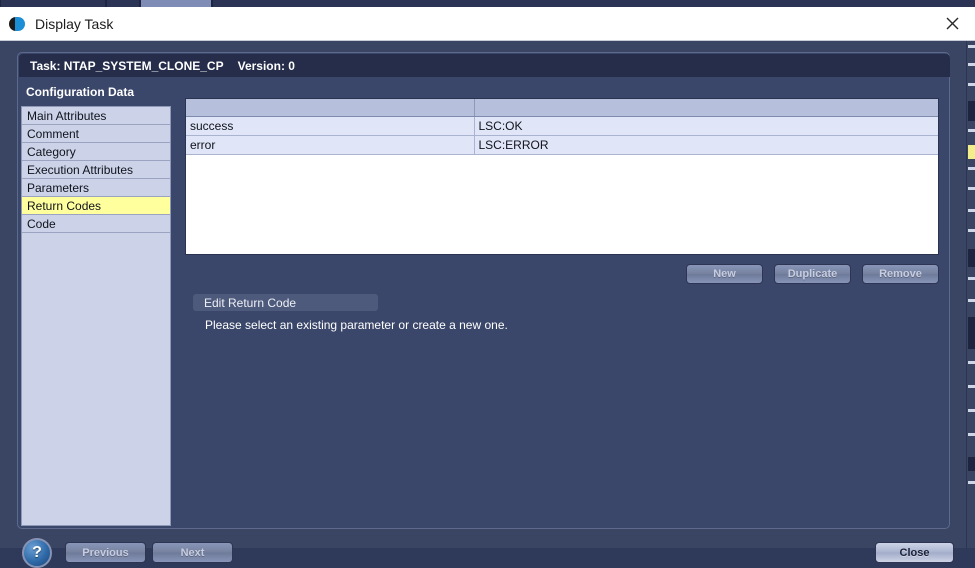  I want to click on dialog-footer: ? Previous Next Close, so click(487, 531).